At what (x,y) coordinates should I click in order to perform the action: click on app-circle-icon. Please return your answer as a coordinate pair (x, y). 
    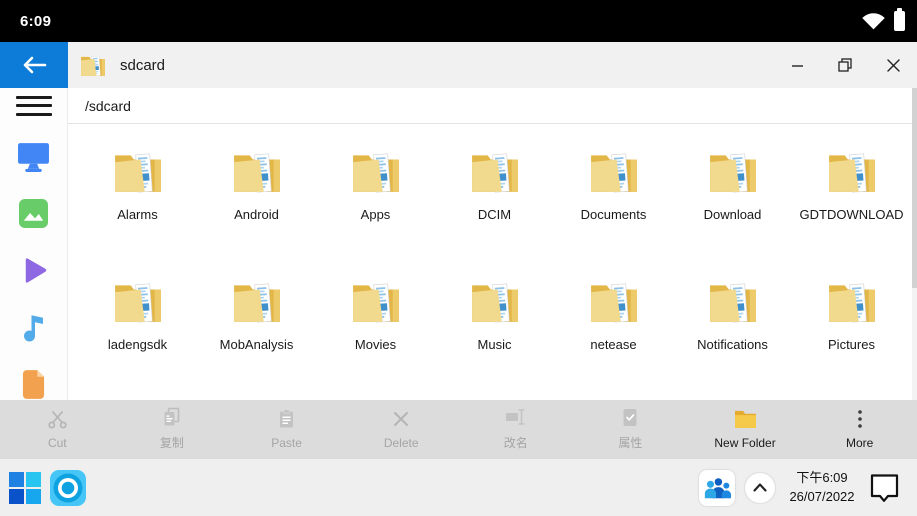
    Looking at the image, I should click on (68, 487).